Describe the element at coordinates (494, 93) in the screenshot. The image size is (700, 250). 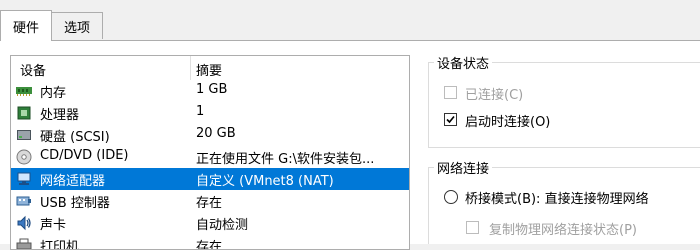
I see `connected-label: 已连接(C)` at that location.